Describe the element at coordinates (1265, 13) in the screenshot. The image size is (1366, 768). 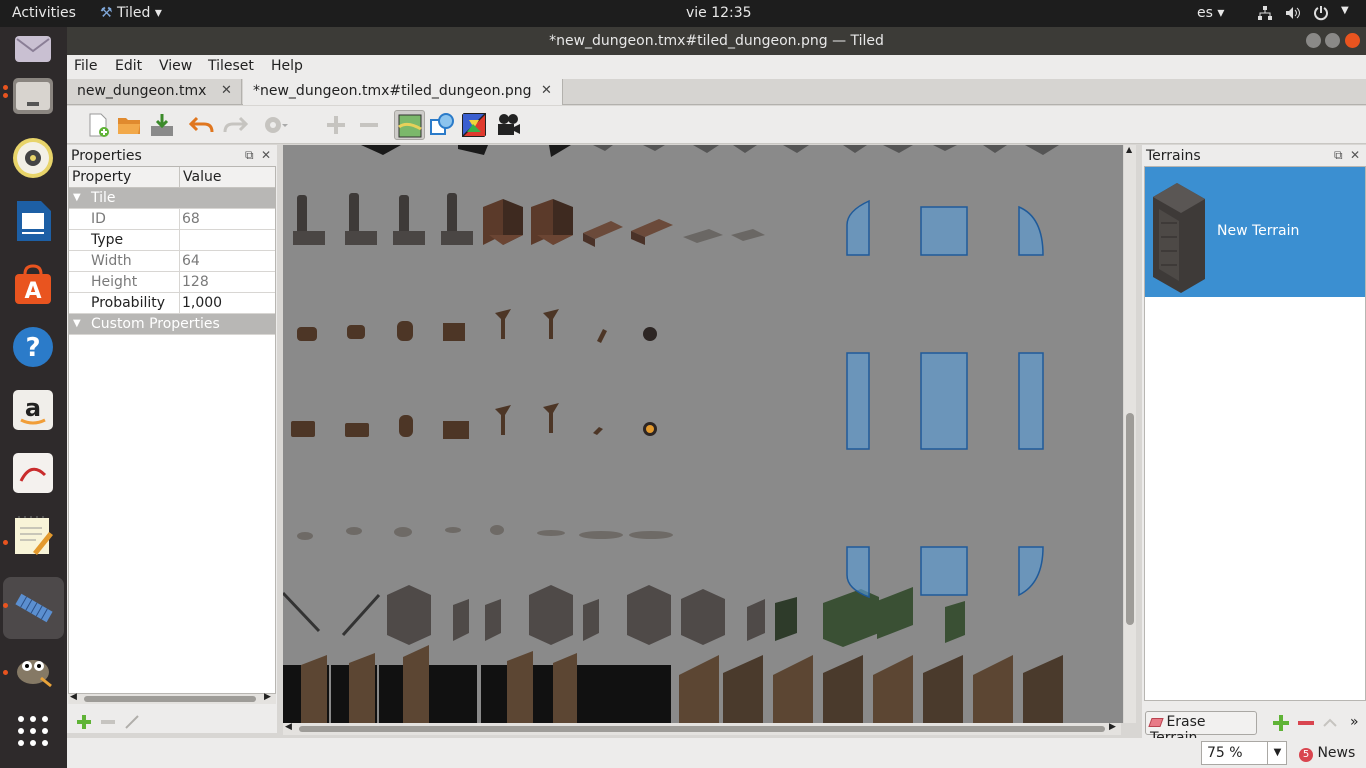
I see `network-icon` at that location.